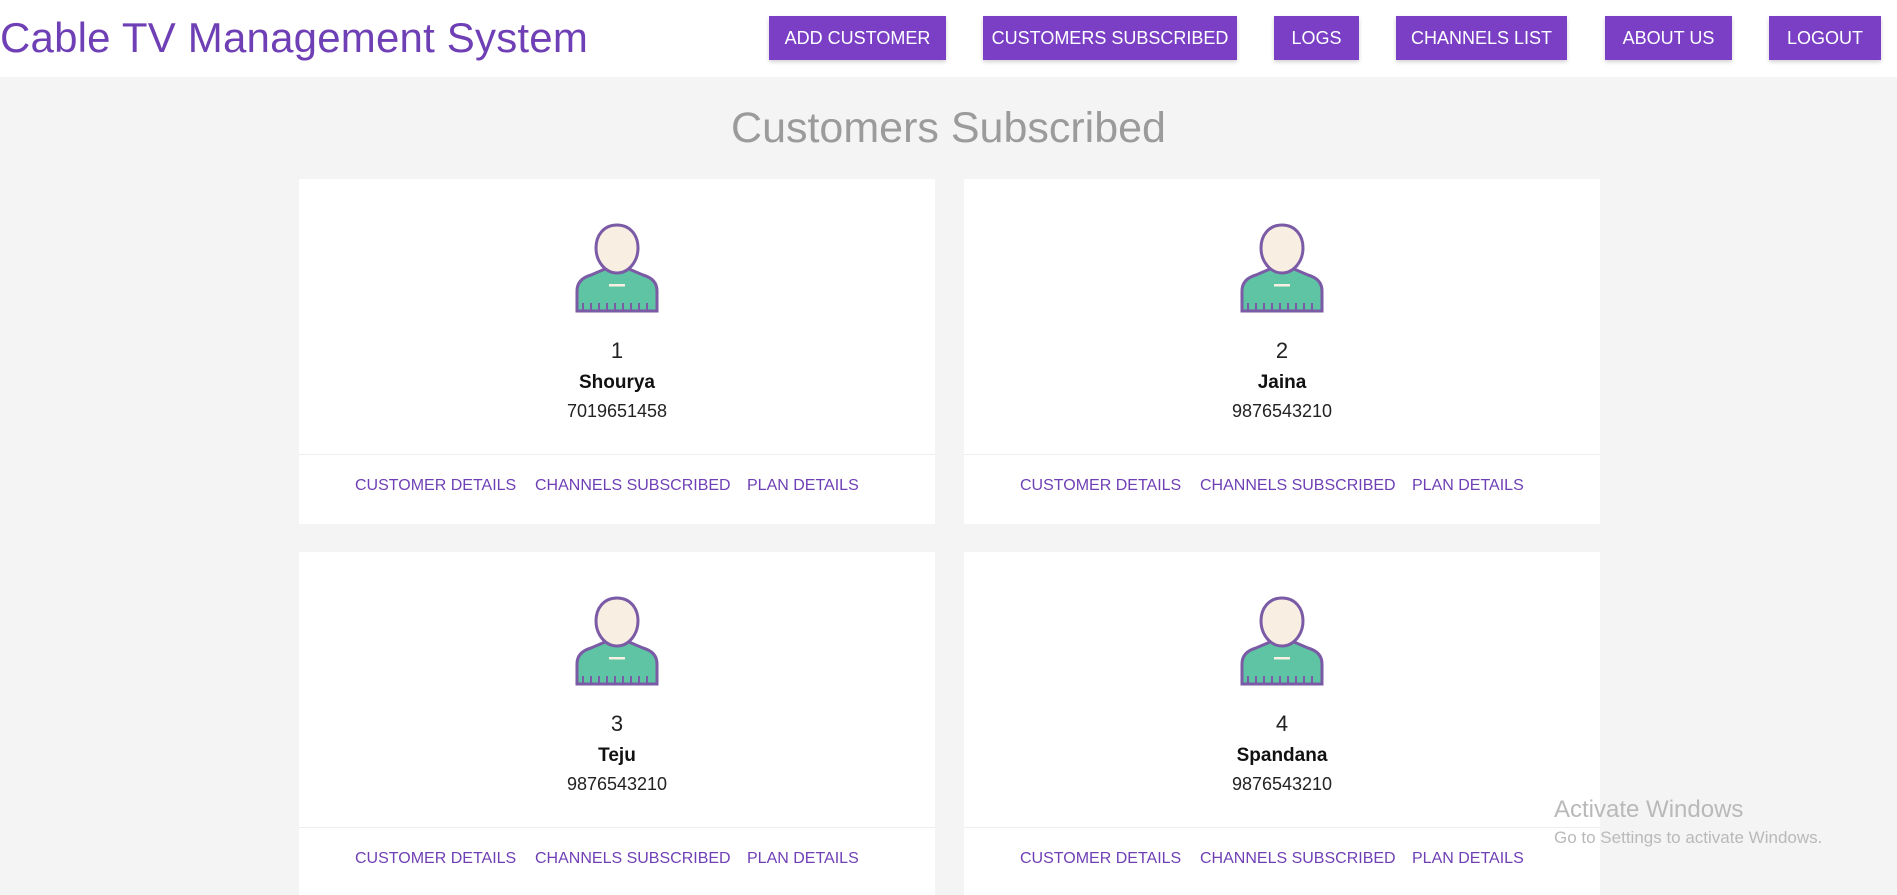 The width and height of the screenshot is (1897, 895). Describe the element at coordinates (1688, 837) in the screenshot. I see `watermark-subtitle: Go to Settings to activate Windows.` at that location.